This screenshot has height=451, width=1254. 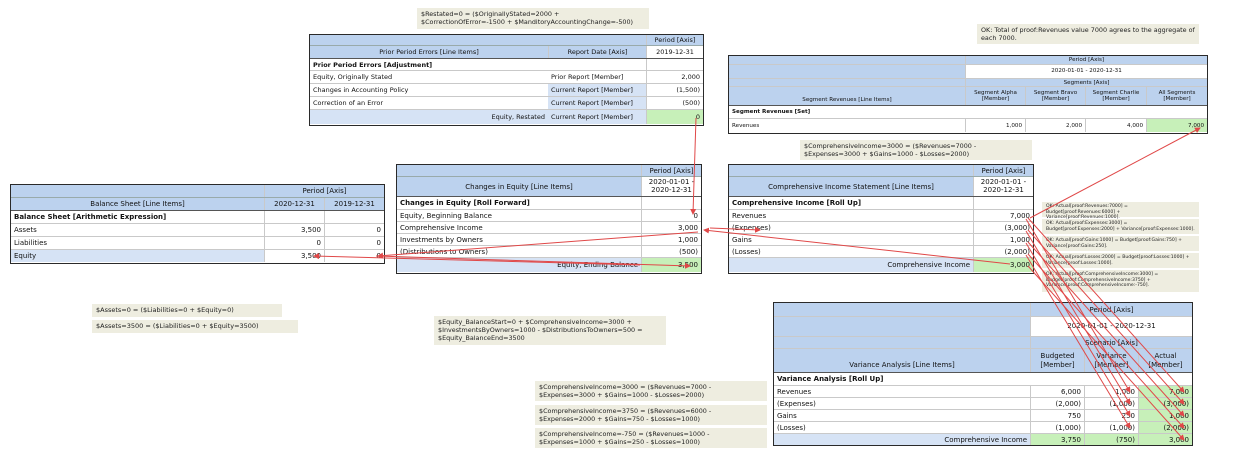 I want to click on segment-member-header: Segment Charlie [Member], so click(x=1115, y=96).